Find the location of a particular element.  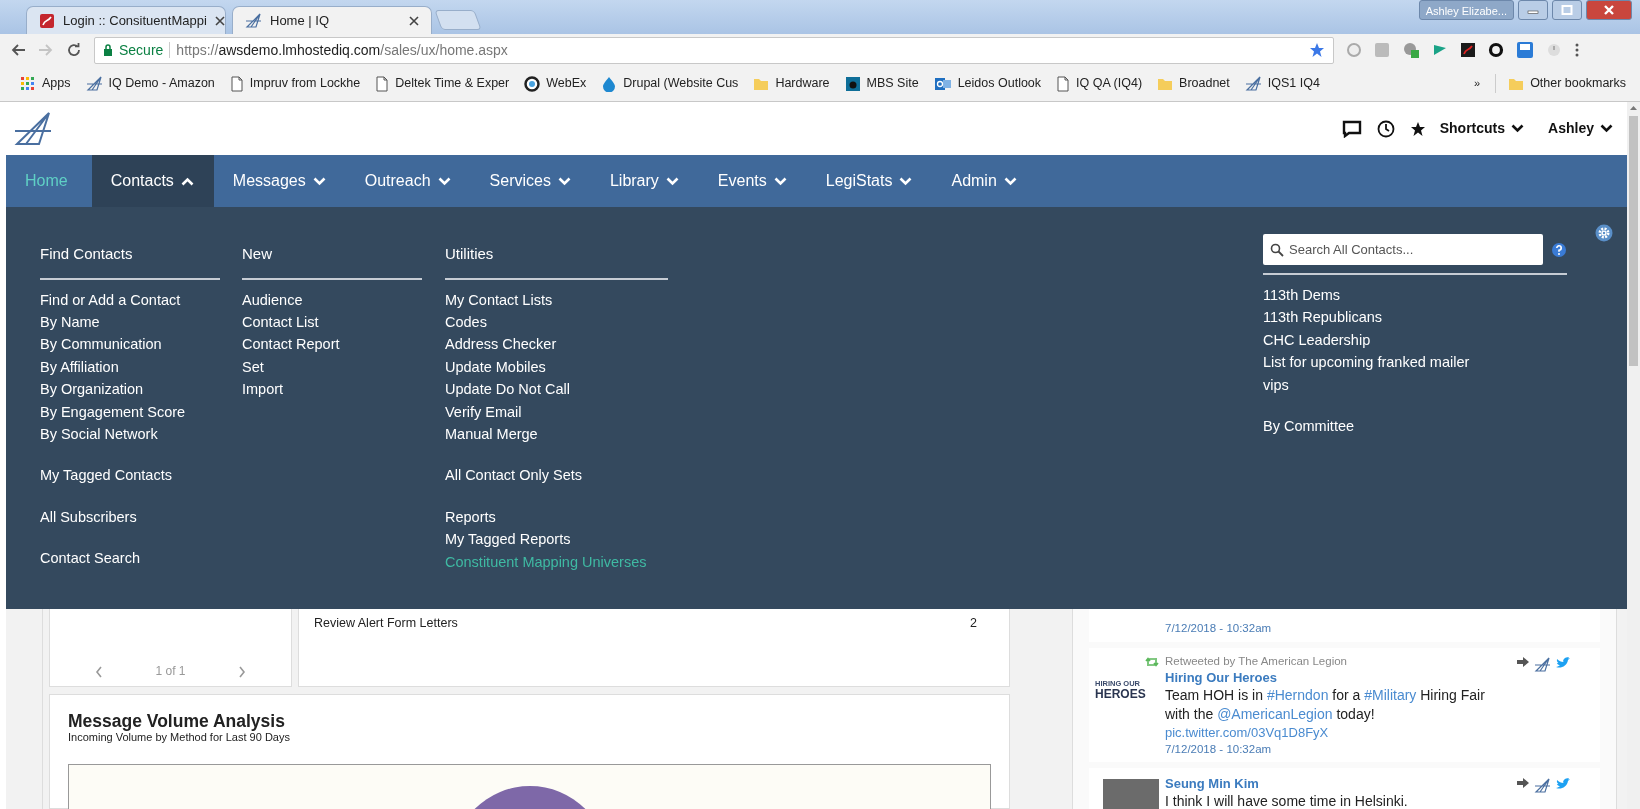

bookmark-link: MBS Site is located at coordinates (881, 83).